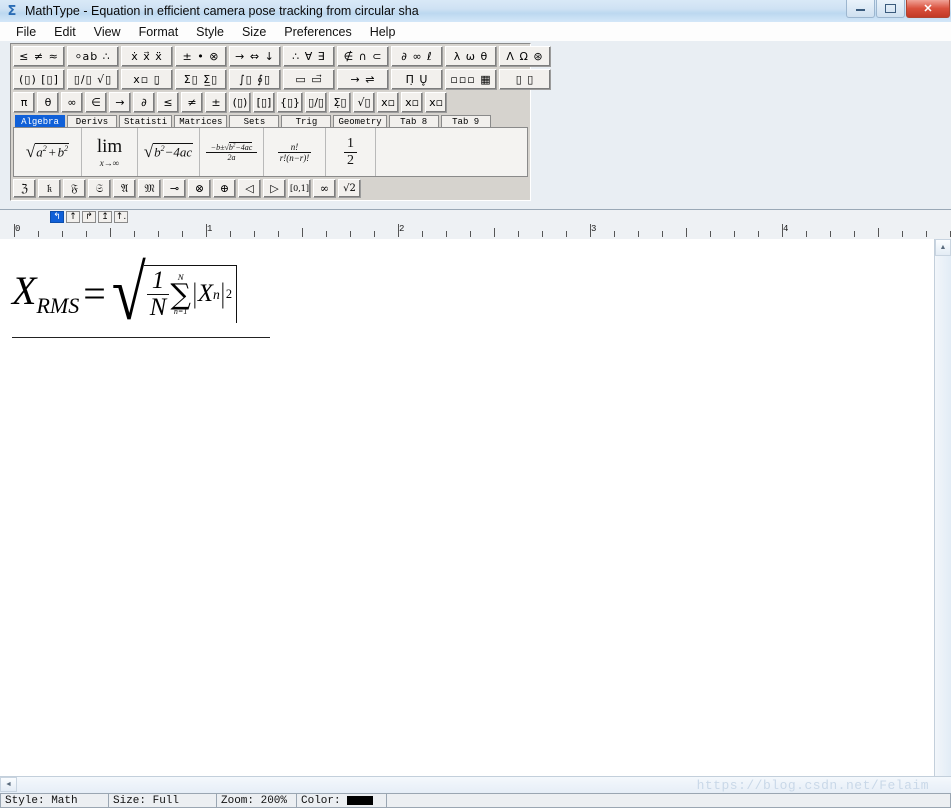 This screenshot has width=951, height=808. I want to click on template-one-half-fraction: 1 2, so click(351, 152).